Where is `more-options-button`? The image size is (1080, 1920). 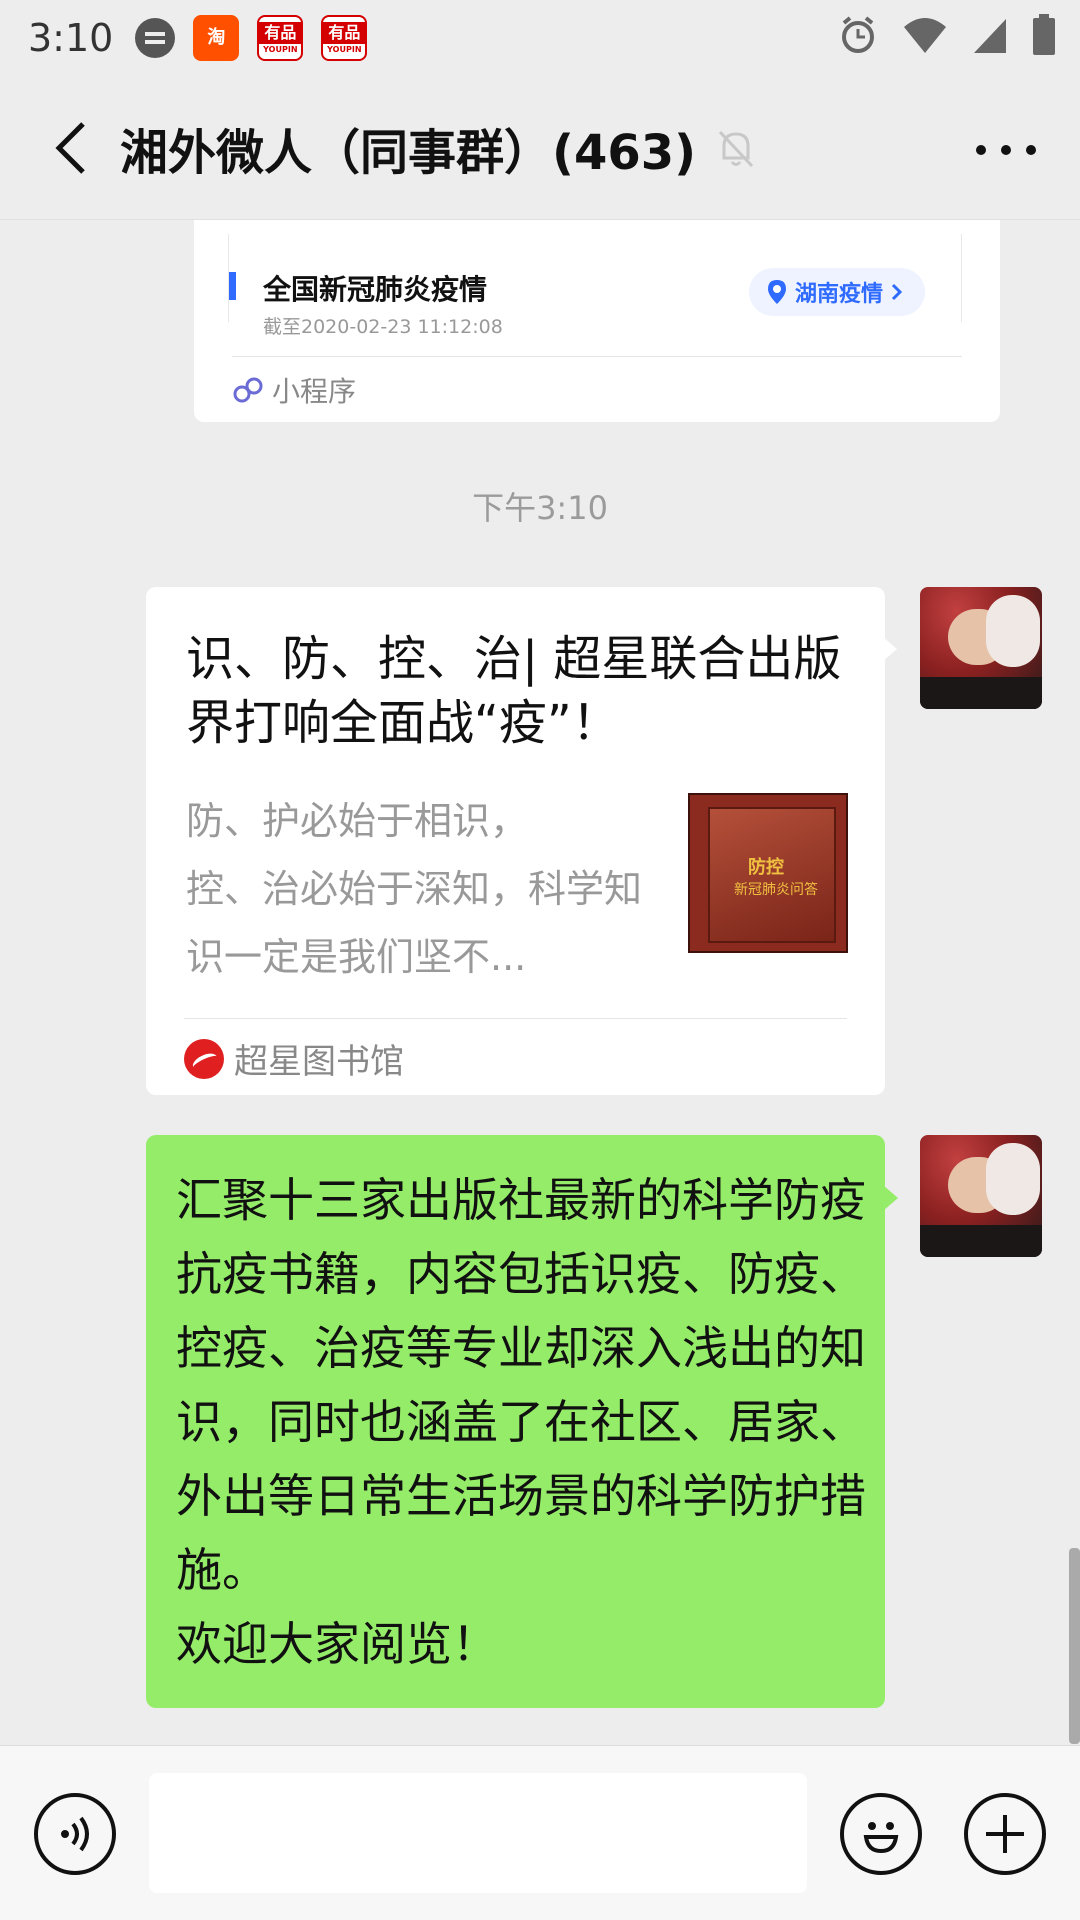
more-options-button is located at coordinates (1006, 150).